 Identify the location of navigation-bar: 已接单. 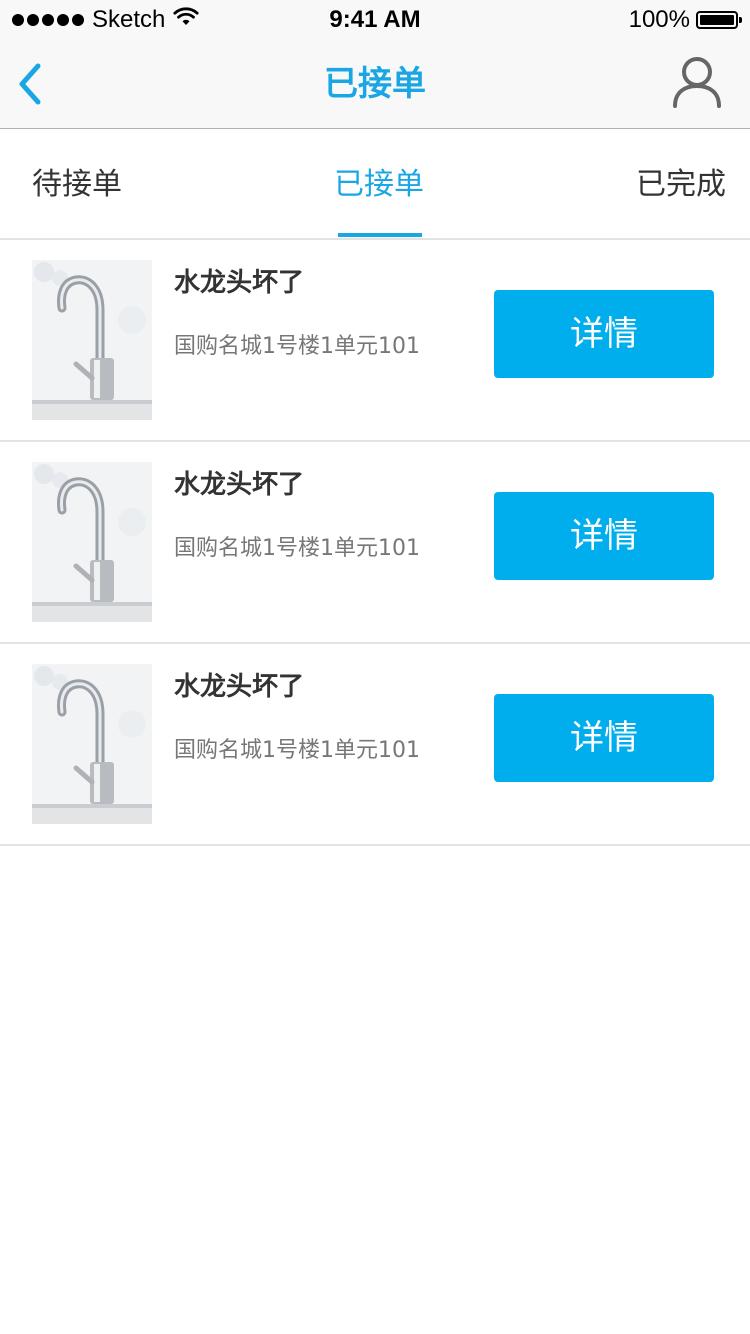
(375, 84).